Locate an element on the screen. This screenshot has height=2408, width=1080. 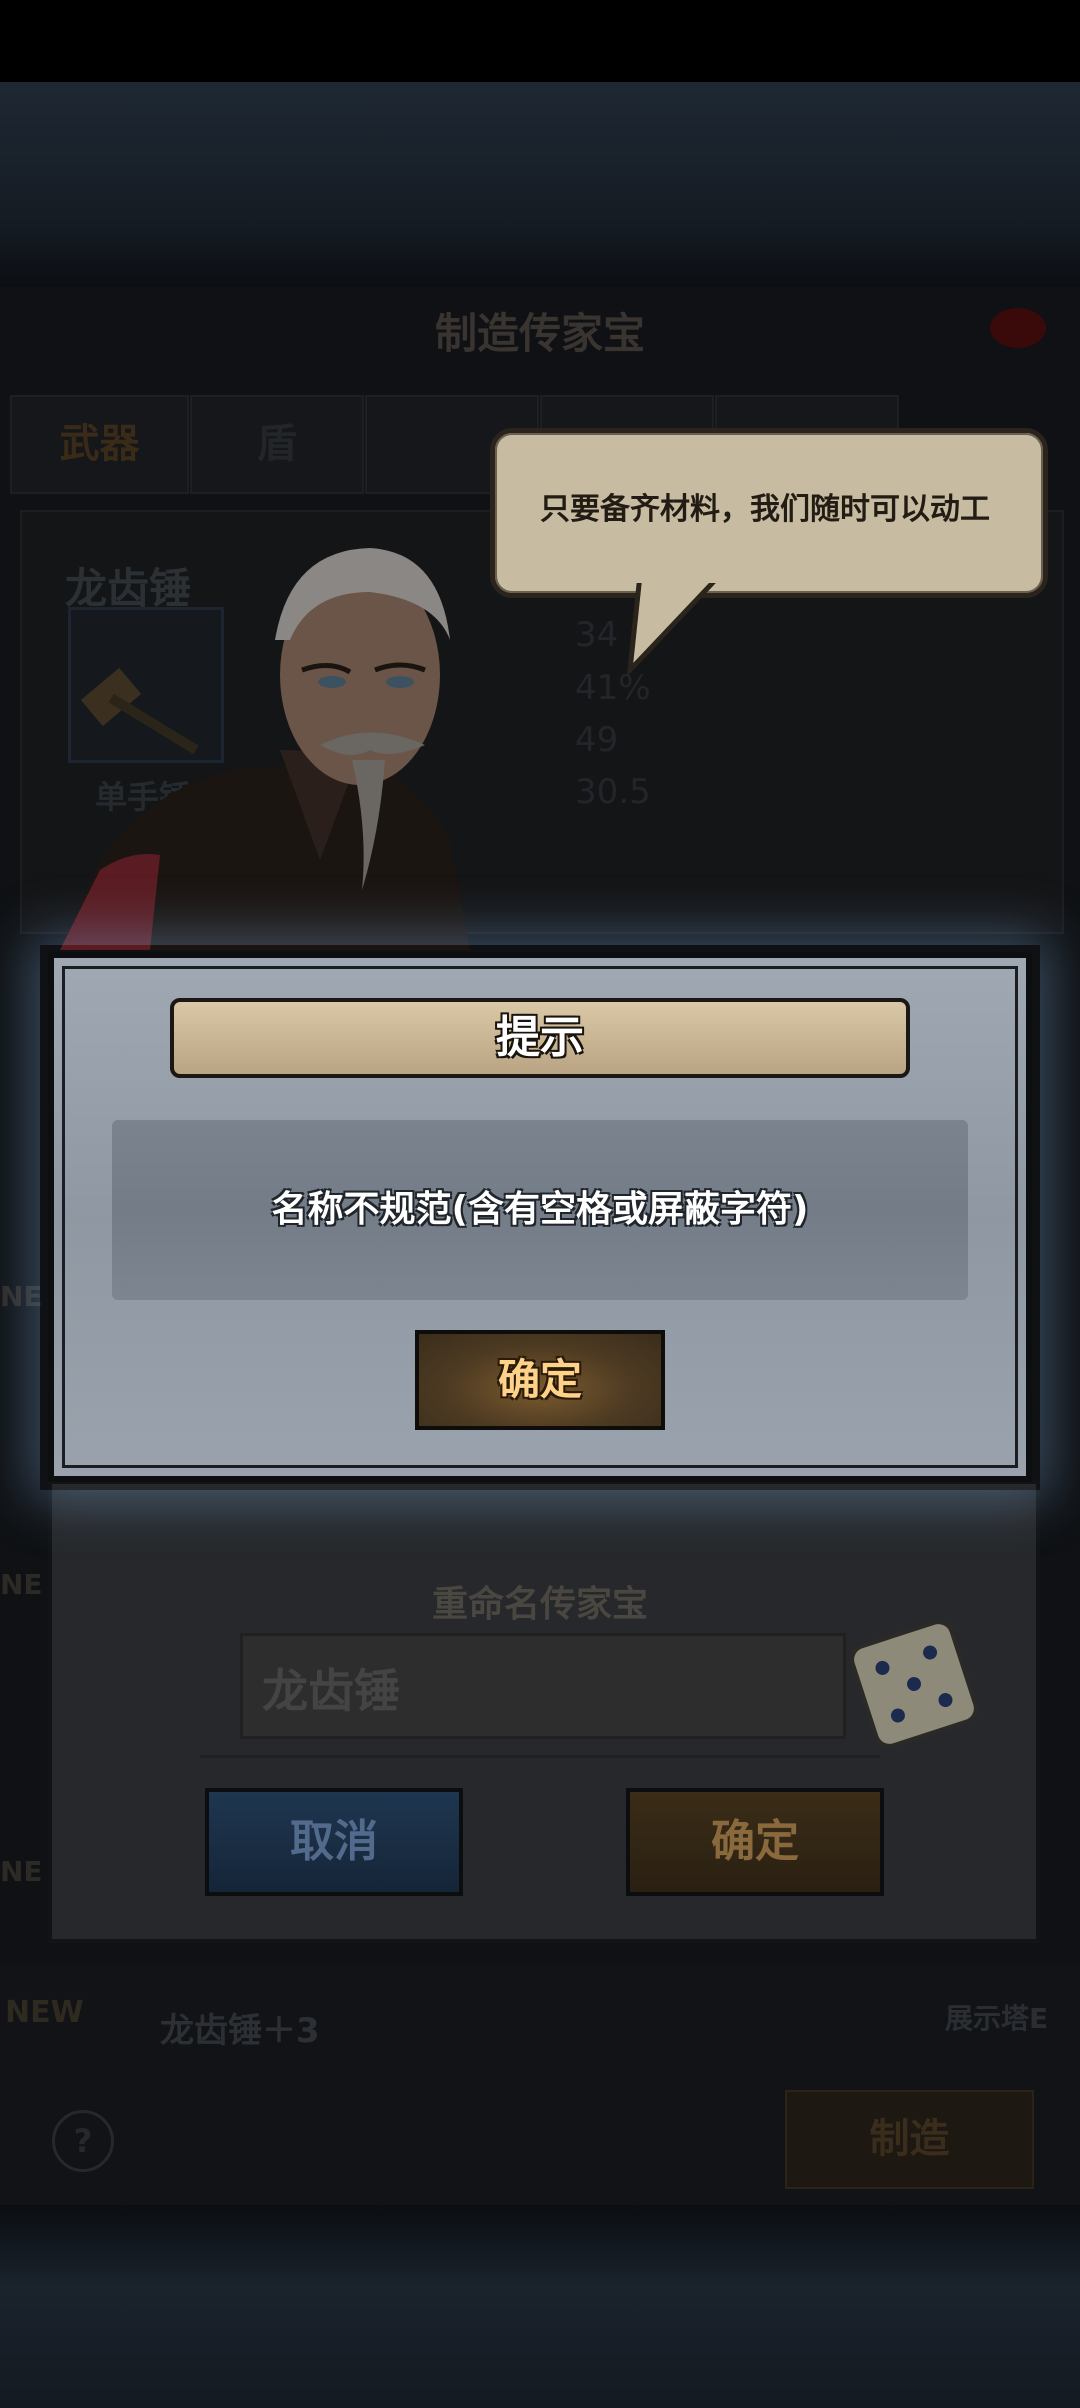
divider is located at coordinates (540, 1756).